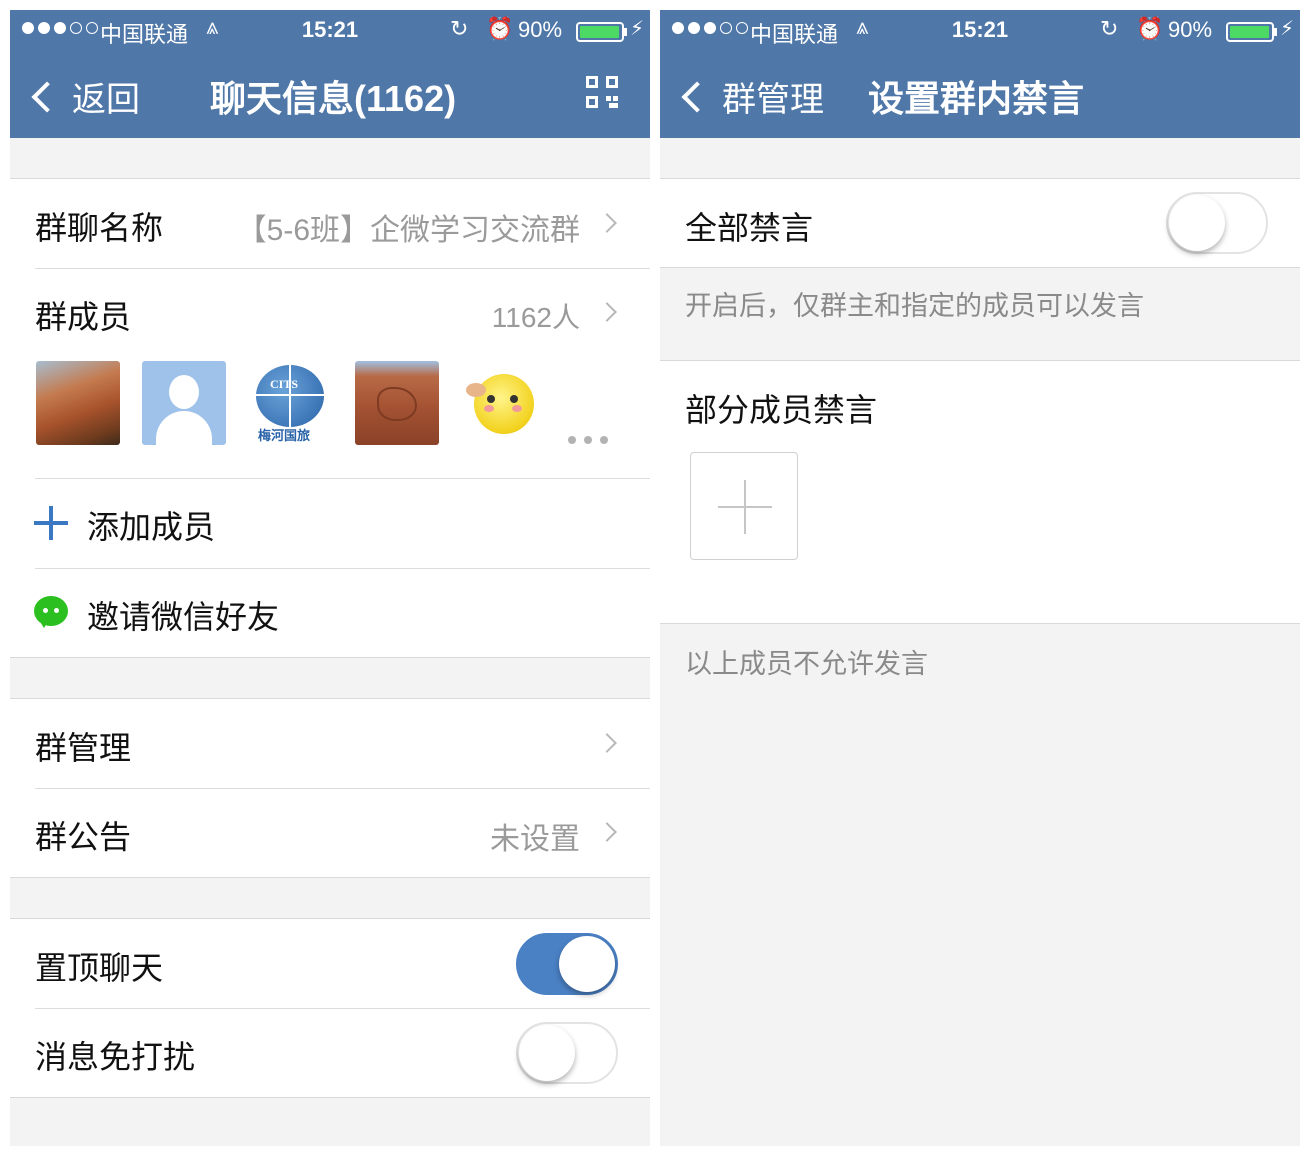 This screenshot has height=1156, width=1310. Describe the element at coordinates (151, 527) in the screenshot. I see `add-member-label: 添加成员` at that location.